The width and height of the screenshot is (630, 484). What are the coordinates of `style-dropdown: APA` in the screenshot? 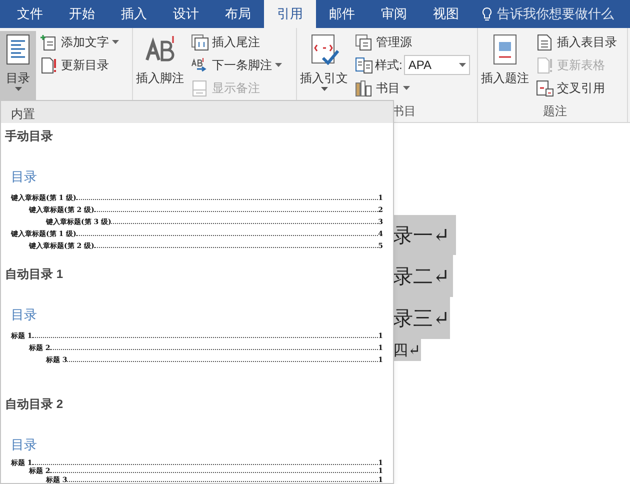 It's located at (437, 65).